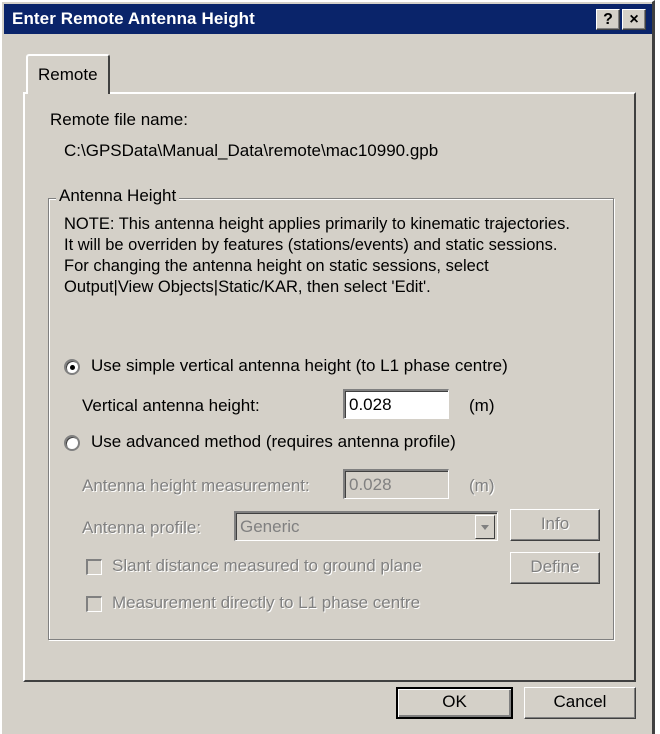  What do you see at coordinates (142, 527) in the screenshot?
I see `antenna-profile-label: Antenna profile:` at bounding box center [142, 527].